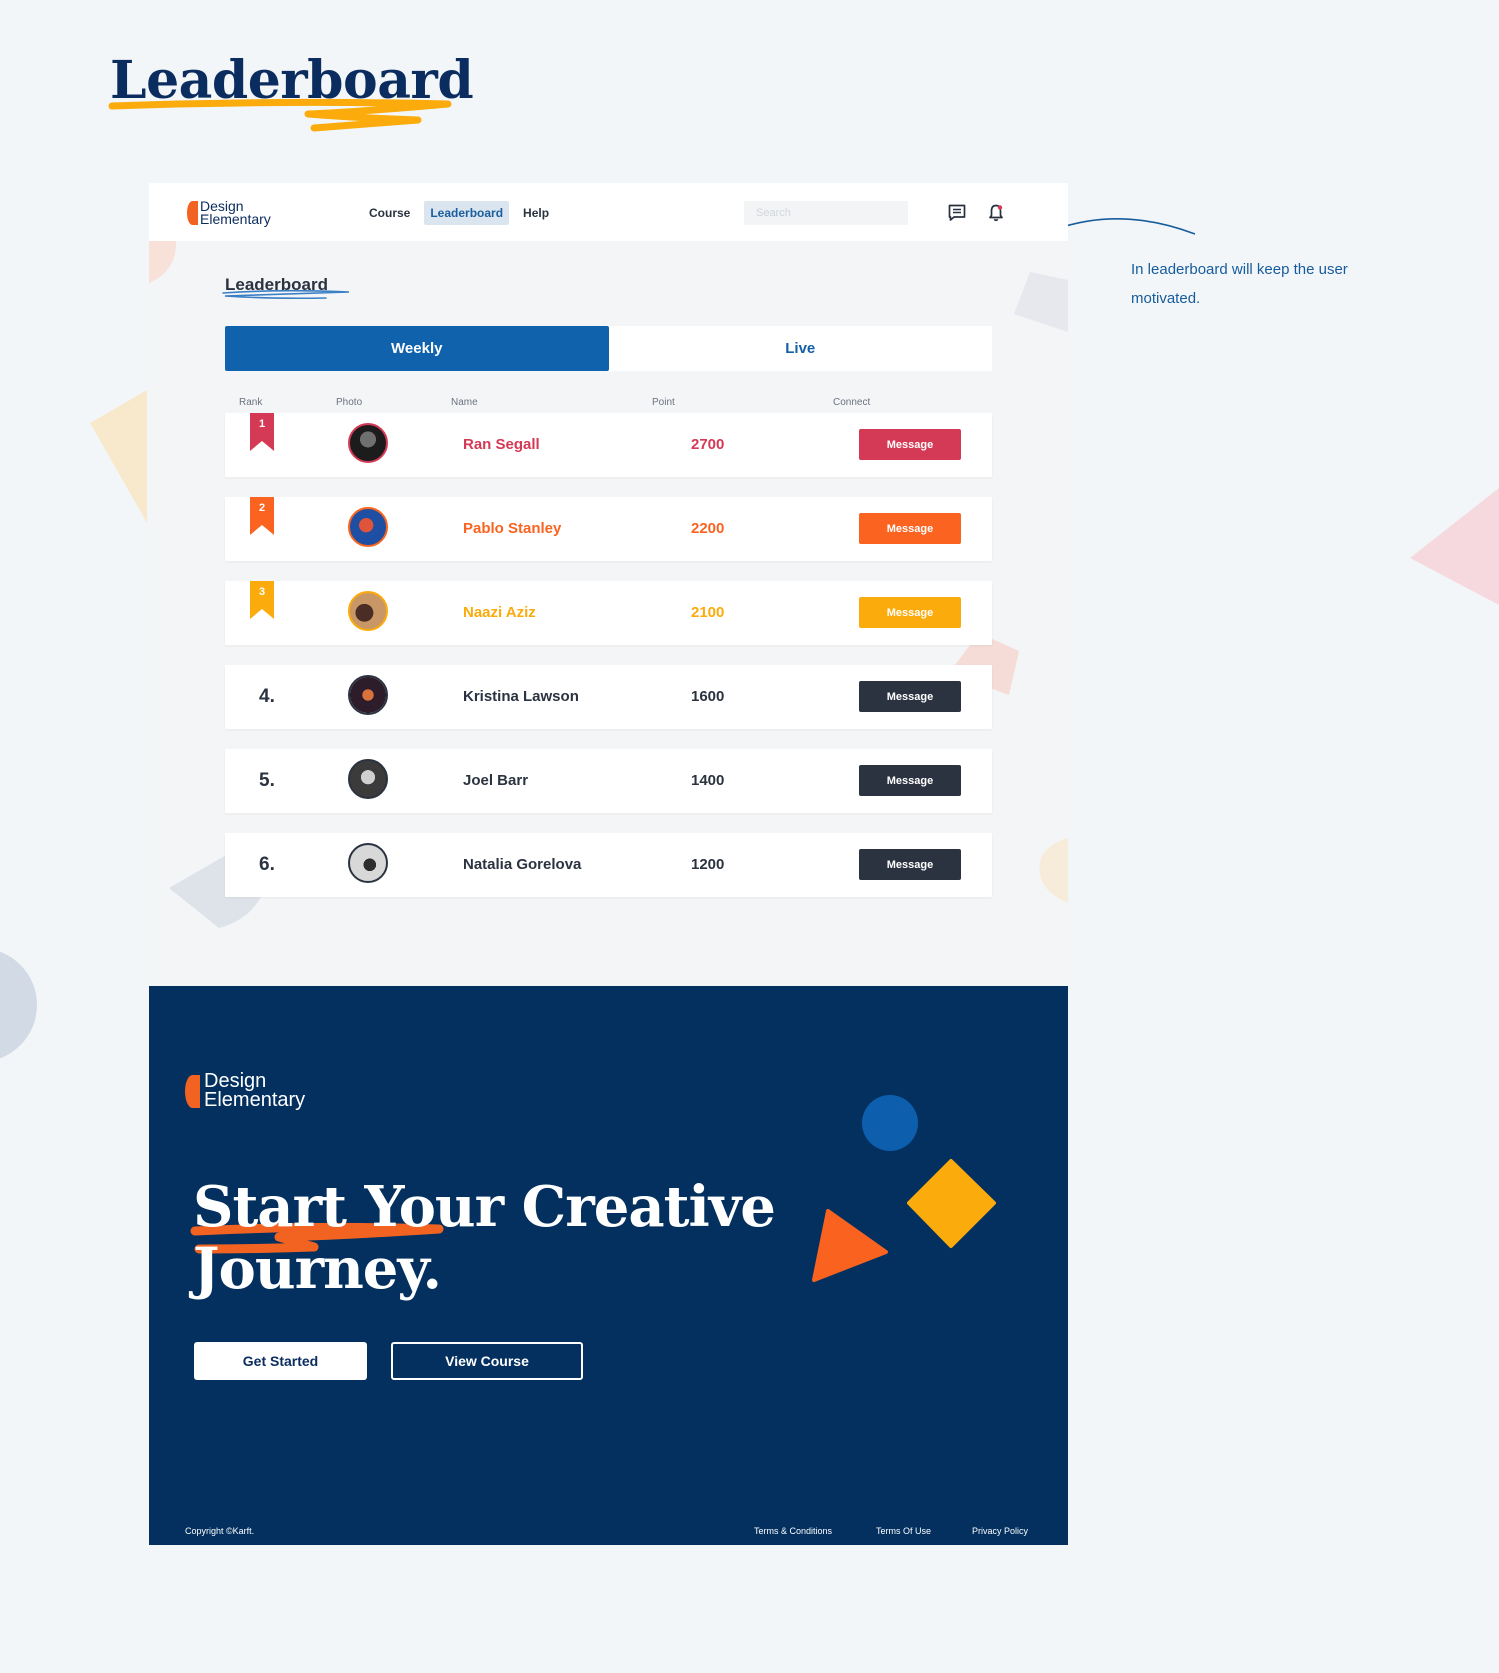  I want to click on main-nav: Course Leaderboard Help, so click(459, 213).